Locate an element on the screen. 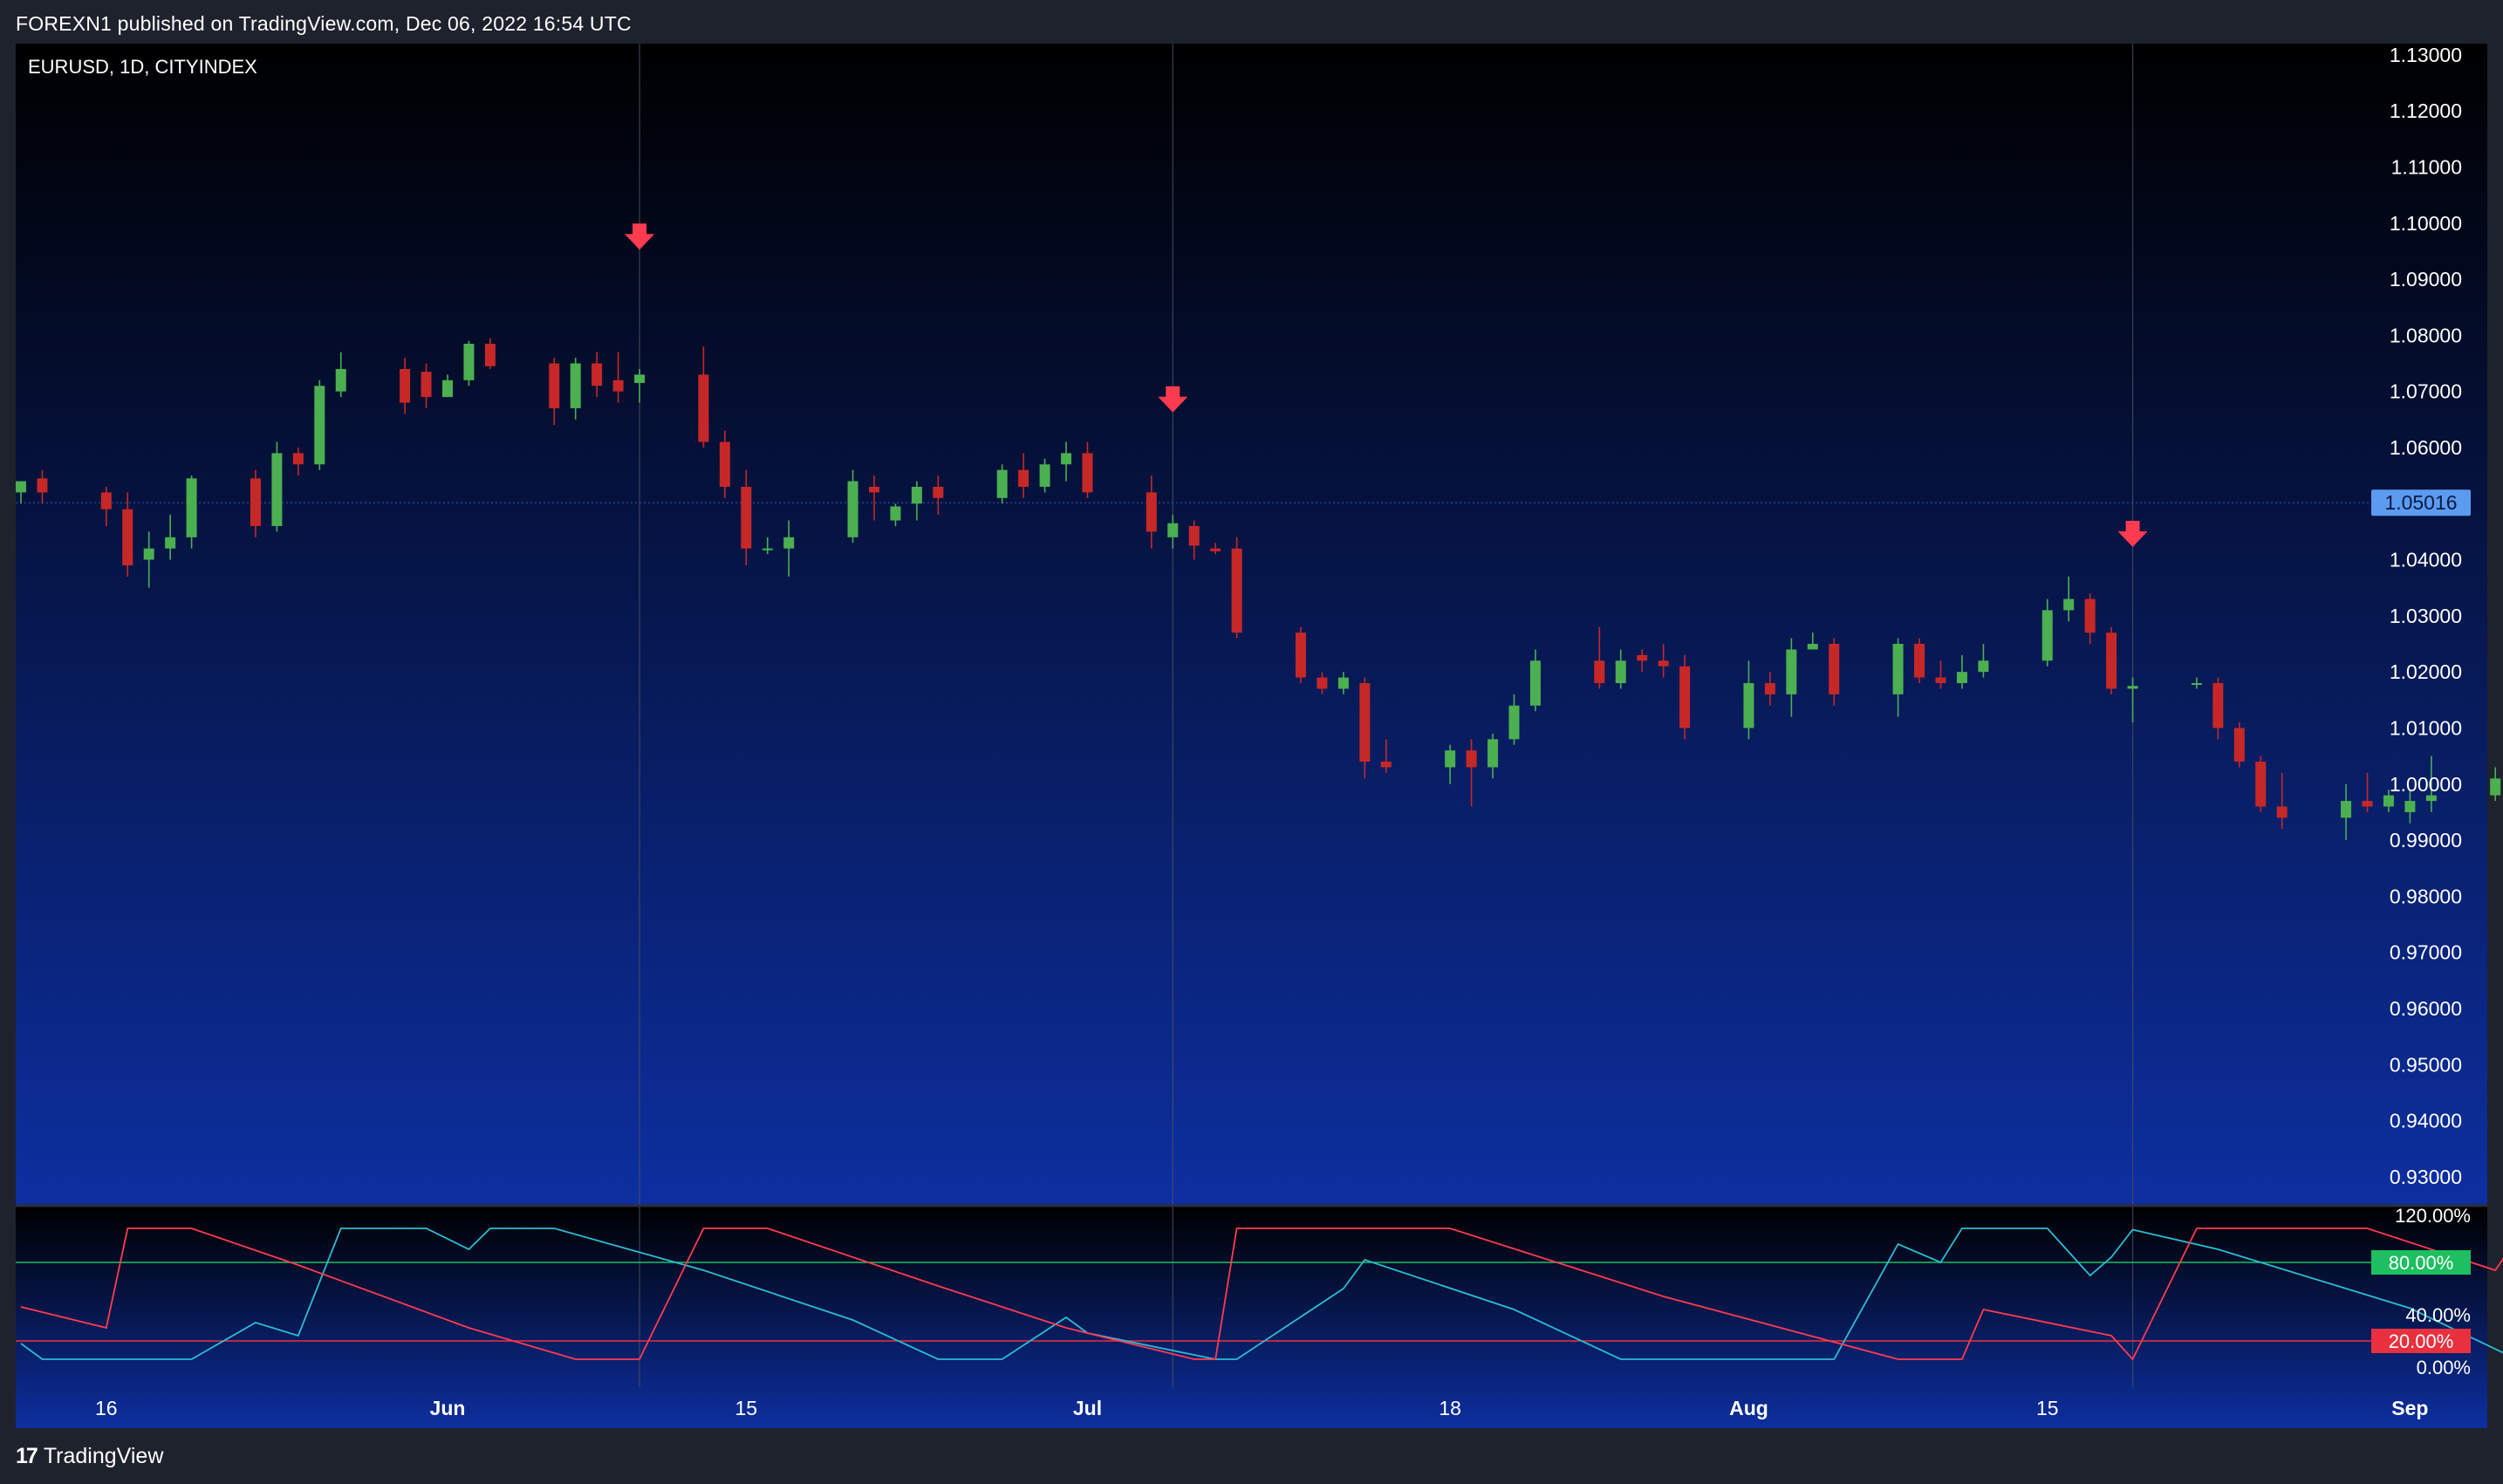 This screenshot has width=2503, height=1484. price-tick-label: 1.01000 is located at coordinates (2426, 727).